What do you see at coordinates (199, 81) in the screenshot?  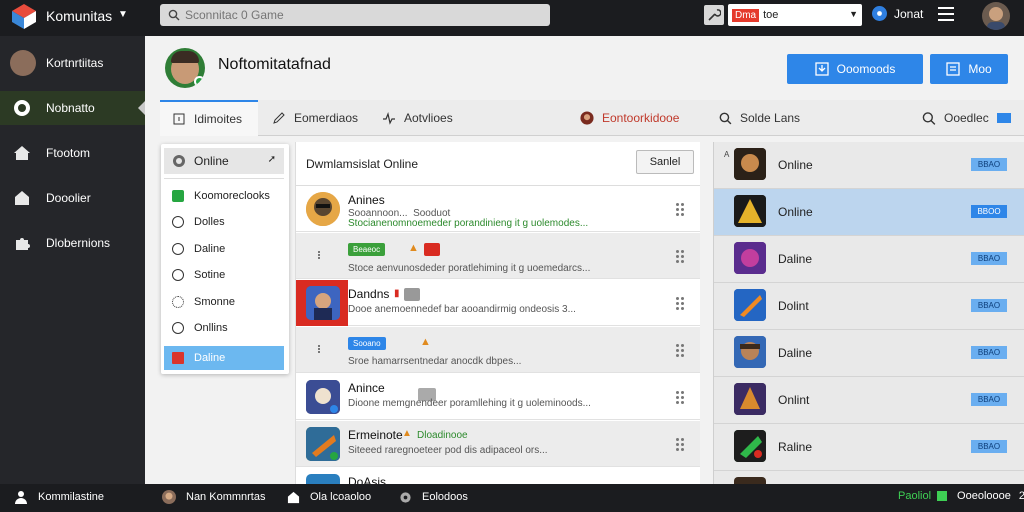 I see `online-status-icon` at bounding box center [199, 81].